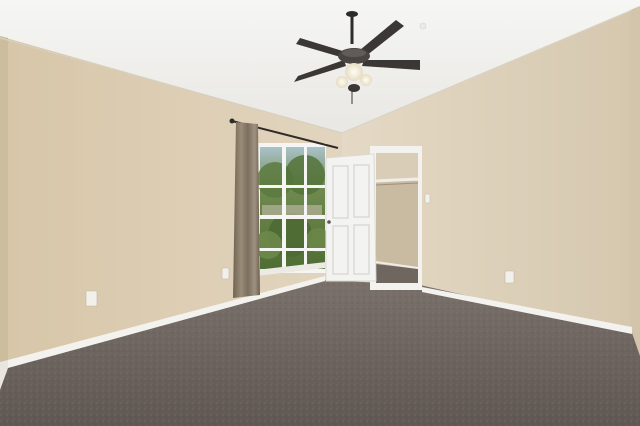  What do you see at coordinates (423, 26) in the screenshot?
I see `smoke-detector` at bounding box center [423, 26].